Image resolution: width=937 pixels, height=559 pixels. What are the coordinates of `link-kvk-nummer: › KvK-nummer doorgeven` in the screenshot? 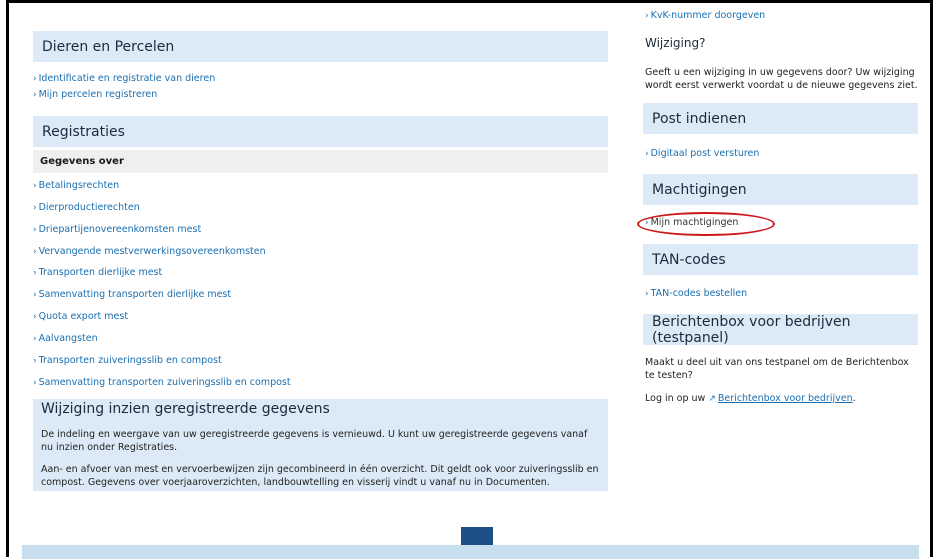 It's located at (705, 15).